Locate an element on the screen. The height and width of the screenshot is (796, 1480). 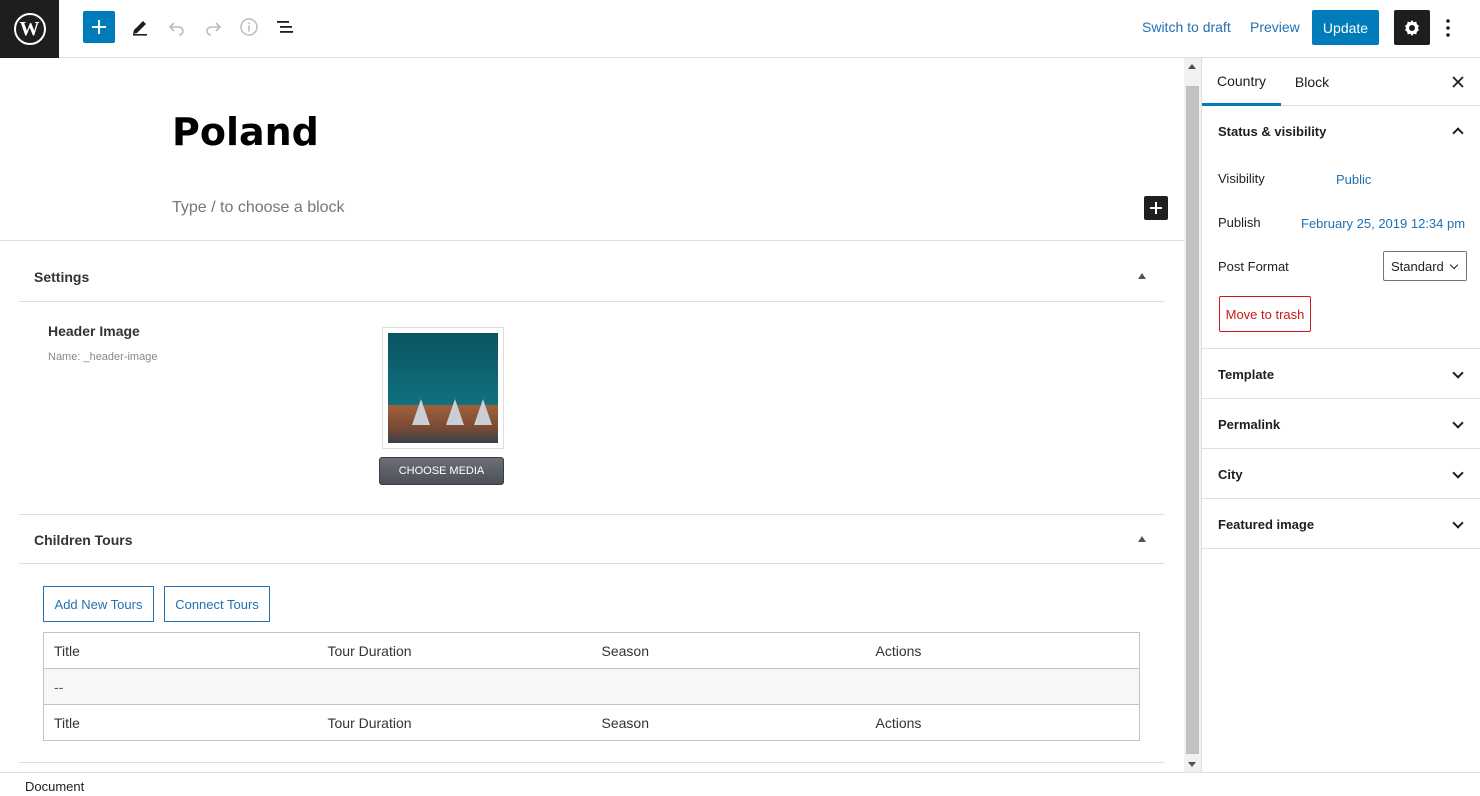
breadcrumb-document: Document is located at coordinates (54, 786).